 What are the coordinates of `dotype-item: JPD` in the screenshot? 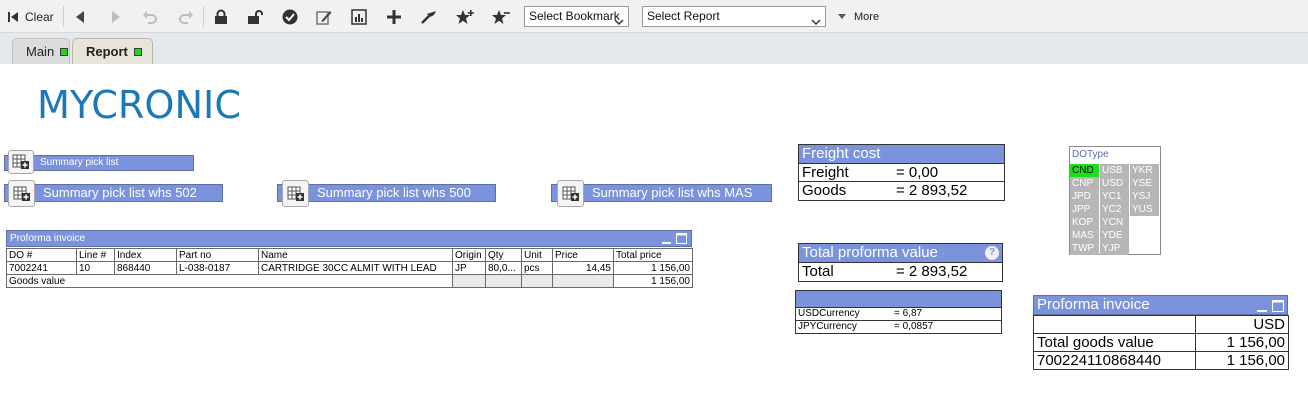 It's located at (1084, 196).